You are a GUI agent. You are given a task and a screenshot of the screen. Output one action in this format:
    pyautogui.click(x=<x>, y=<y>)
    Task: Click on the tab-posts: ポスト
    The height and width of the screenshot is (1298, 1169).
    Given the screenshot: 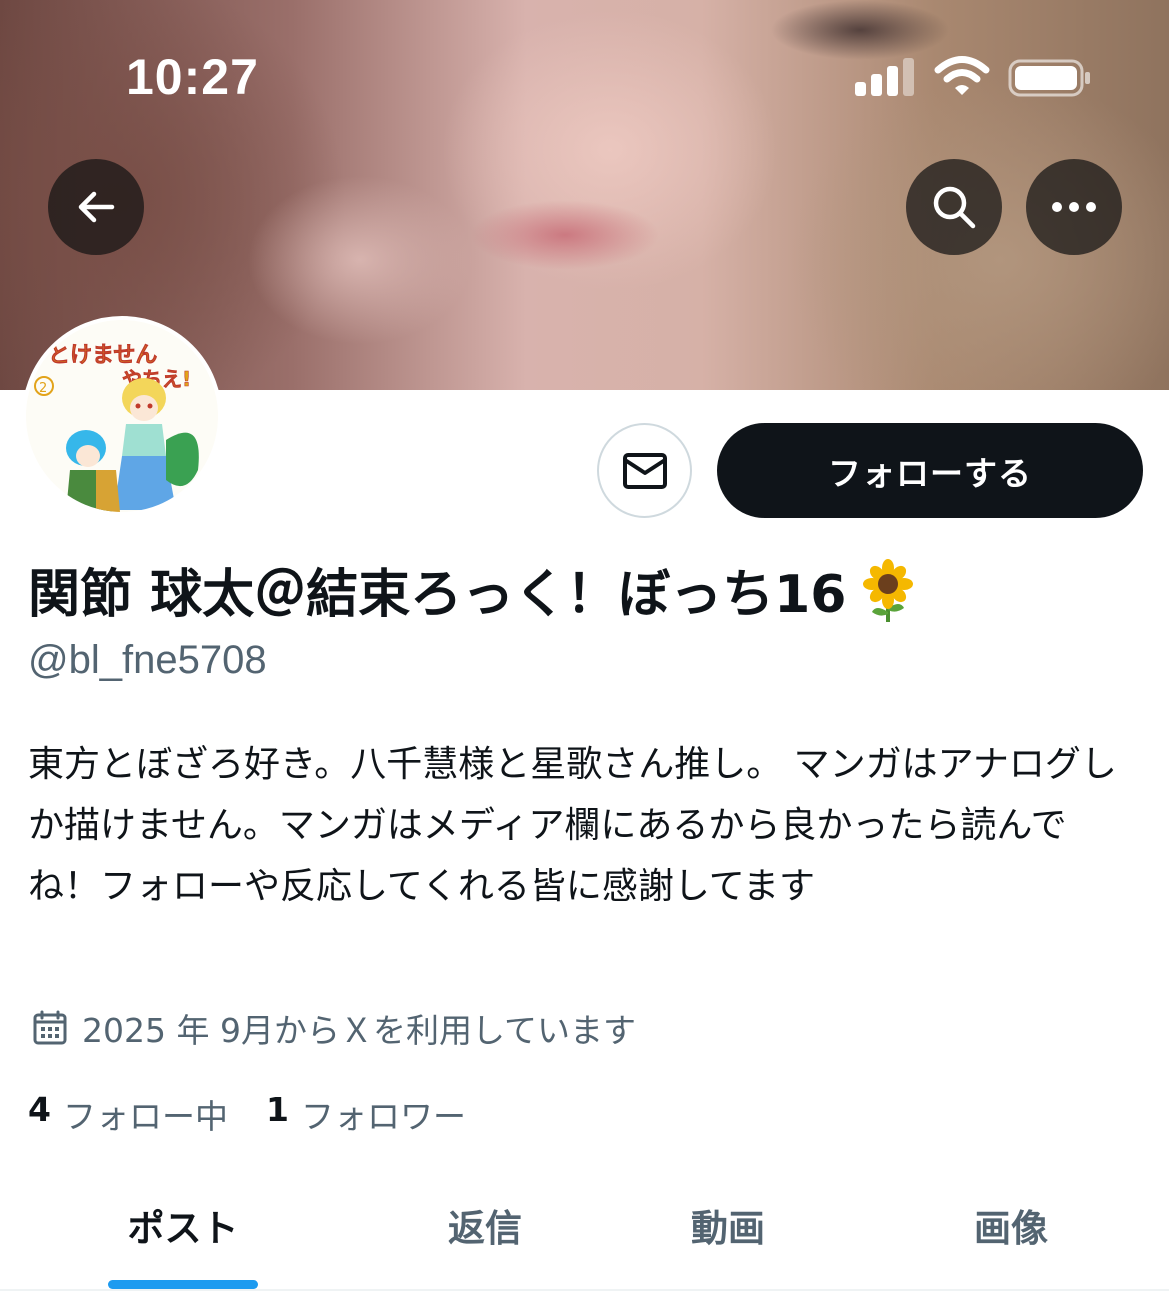 What is the action you would take?
    pyautogui.click(x=183, y=1225)
    